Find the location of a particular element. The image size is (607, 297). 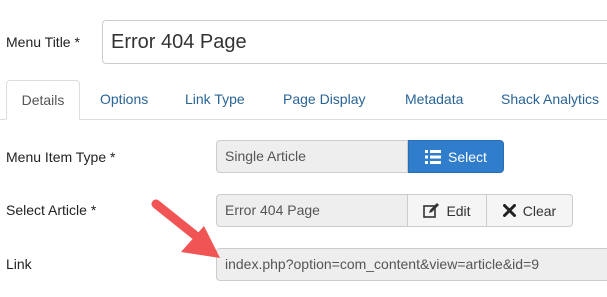

select-article-field: Error 404 Page is located at coordinates (312, 210).